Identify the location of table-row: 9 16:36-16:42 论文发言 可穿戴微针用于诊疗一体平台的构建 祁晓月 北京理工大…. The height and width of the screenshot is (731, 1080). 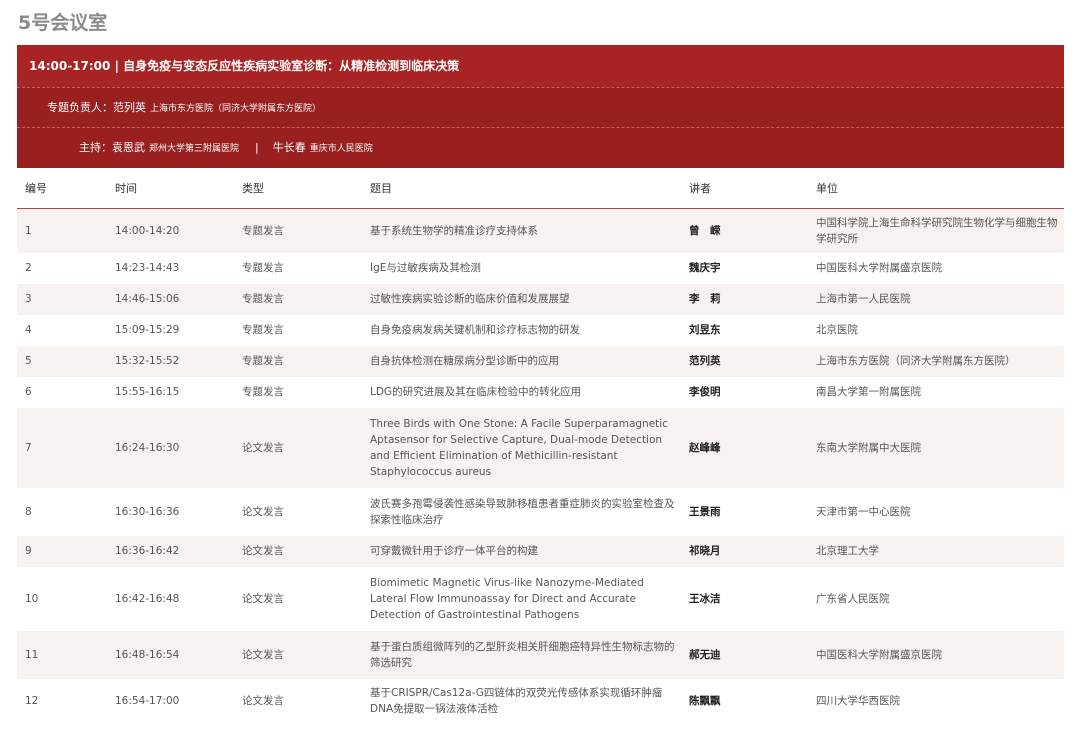
(540, 551).